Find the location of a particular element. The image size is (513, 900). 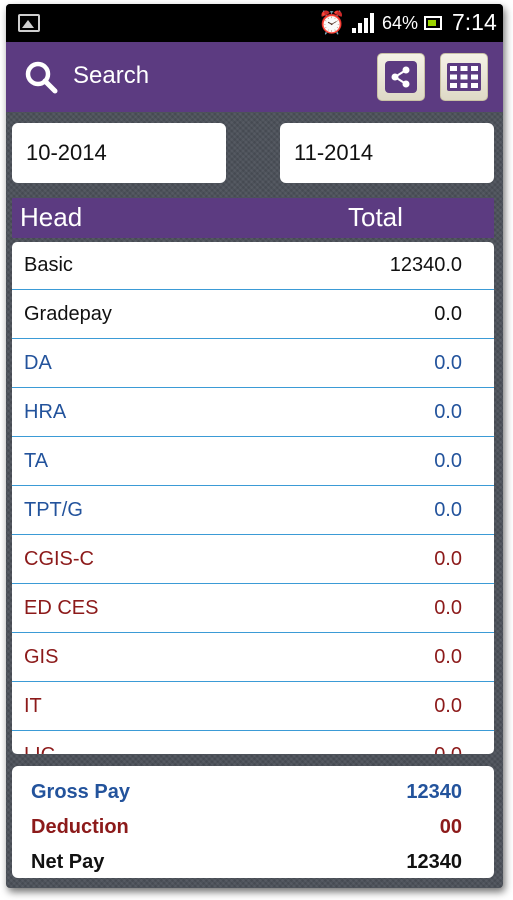

total-column-header: Total is located at coordinates (375, 217).